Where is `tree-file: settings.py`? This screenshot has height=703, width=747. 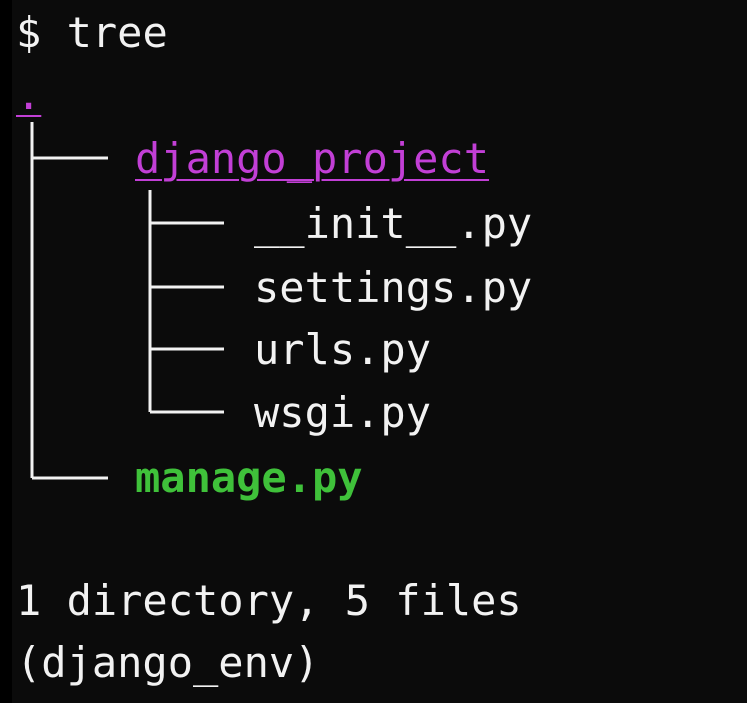
tree-file: settings.py is located at coordinates (393, 287).